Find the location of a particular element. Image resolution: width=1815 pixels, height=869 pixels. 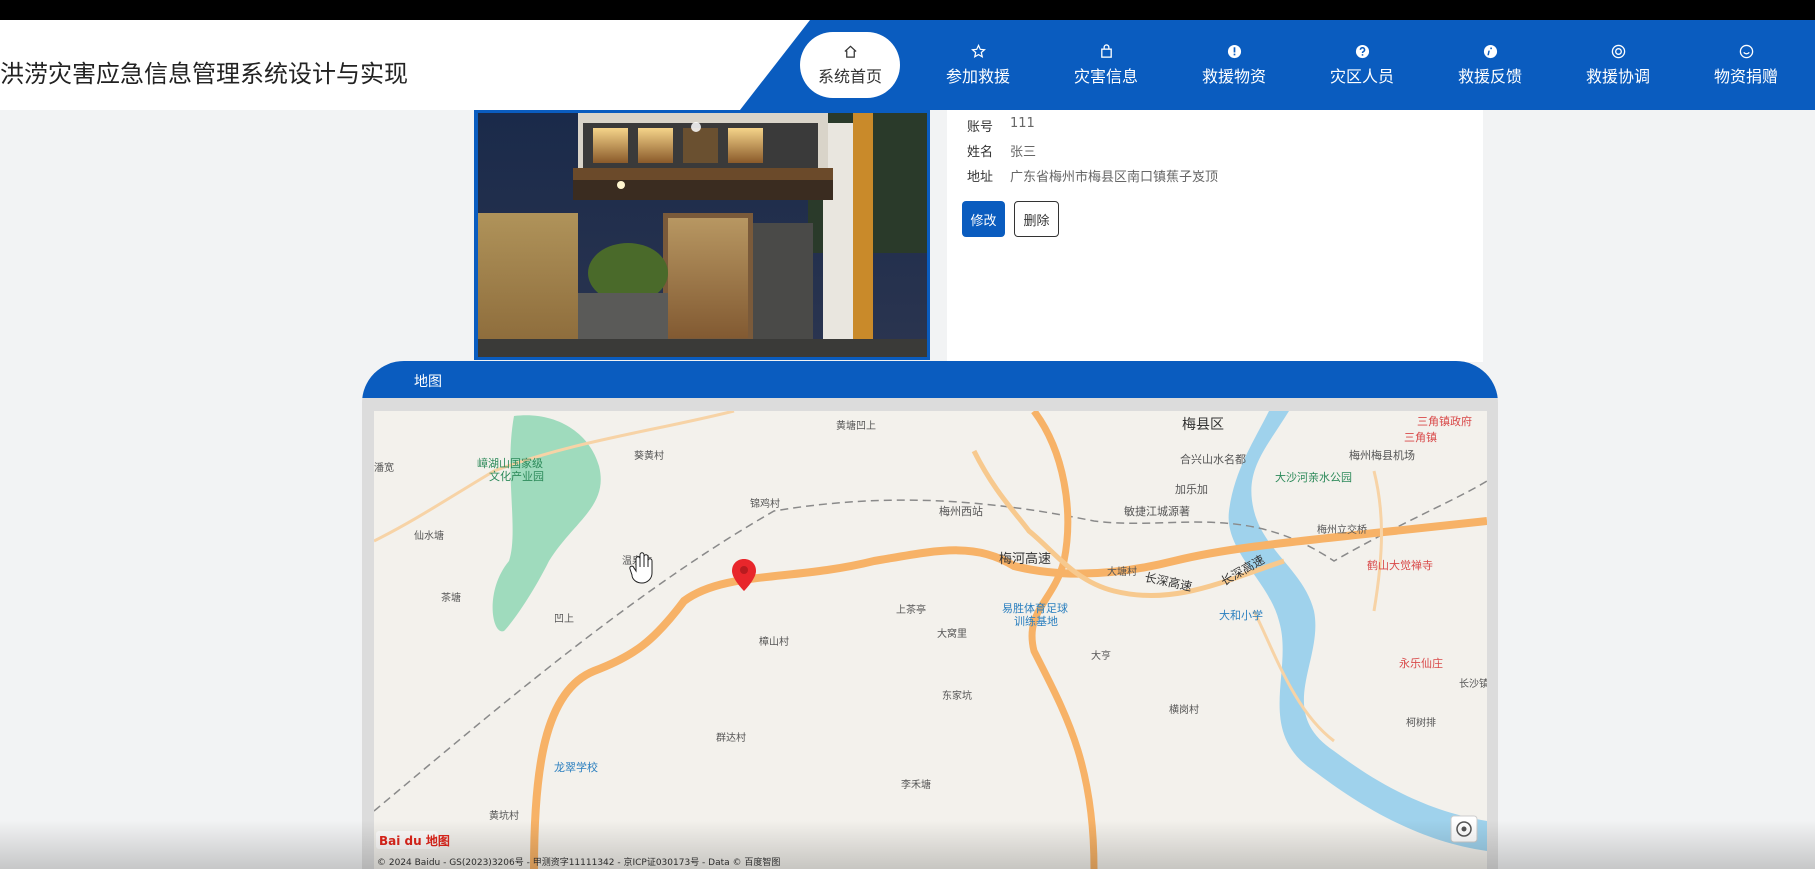

delete-button: 删除 is located at coordinates (1036, 219).